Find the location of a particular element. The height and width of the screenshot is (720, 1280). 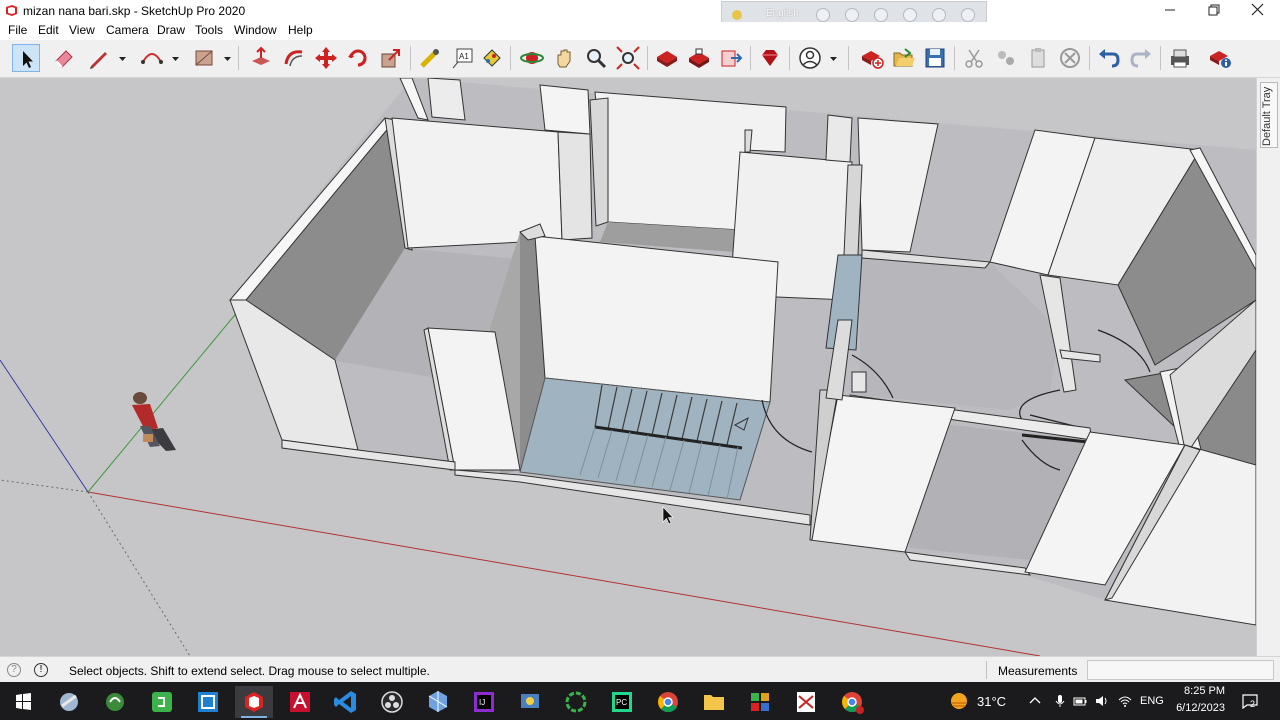

taskbar-app-obs is located at coordinates (392, 702).